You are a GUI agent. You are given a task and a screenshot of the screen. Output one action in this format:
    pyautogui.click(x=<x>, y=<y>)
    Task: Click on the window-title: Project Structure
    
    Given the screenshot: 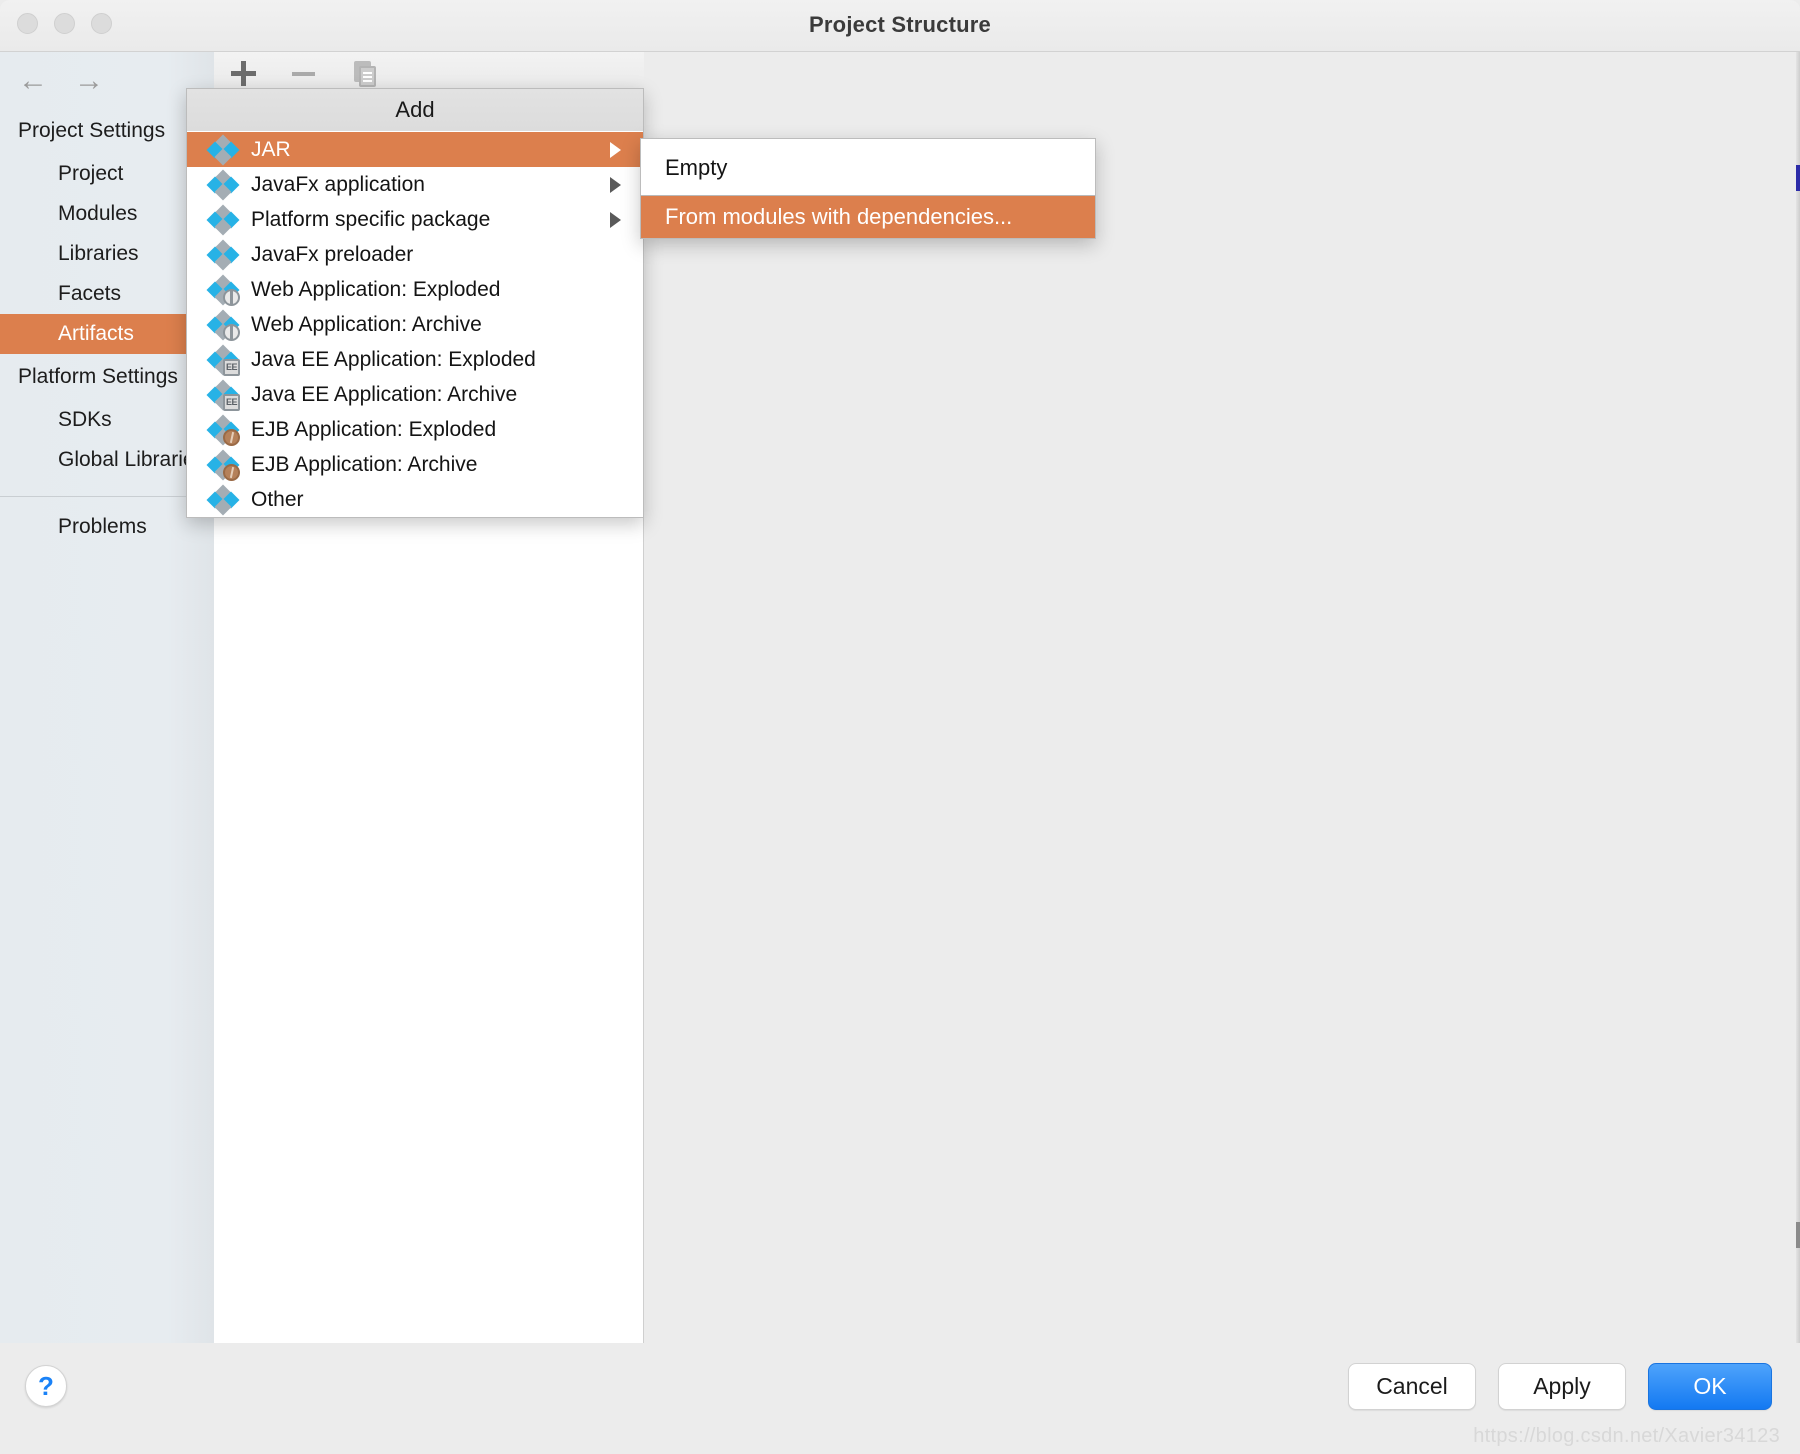 What is the action you would take?
    pyautogui.click(x=900, y=24)
    